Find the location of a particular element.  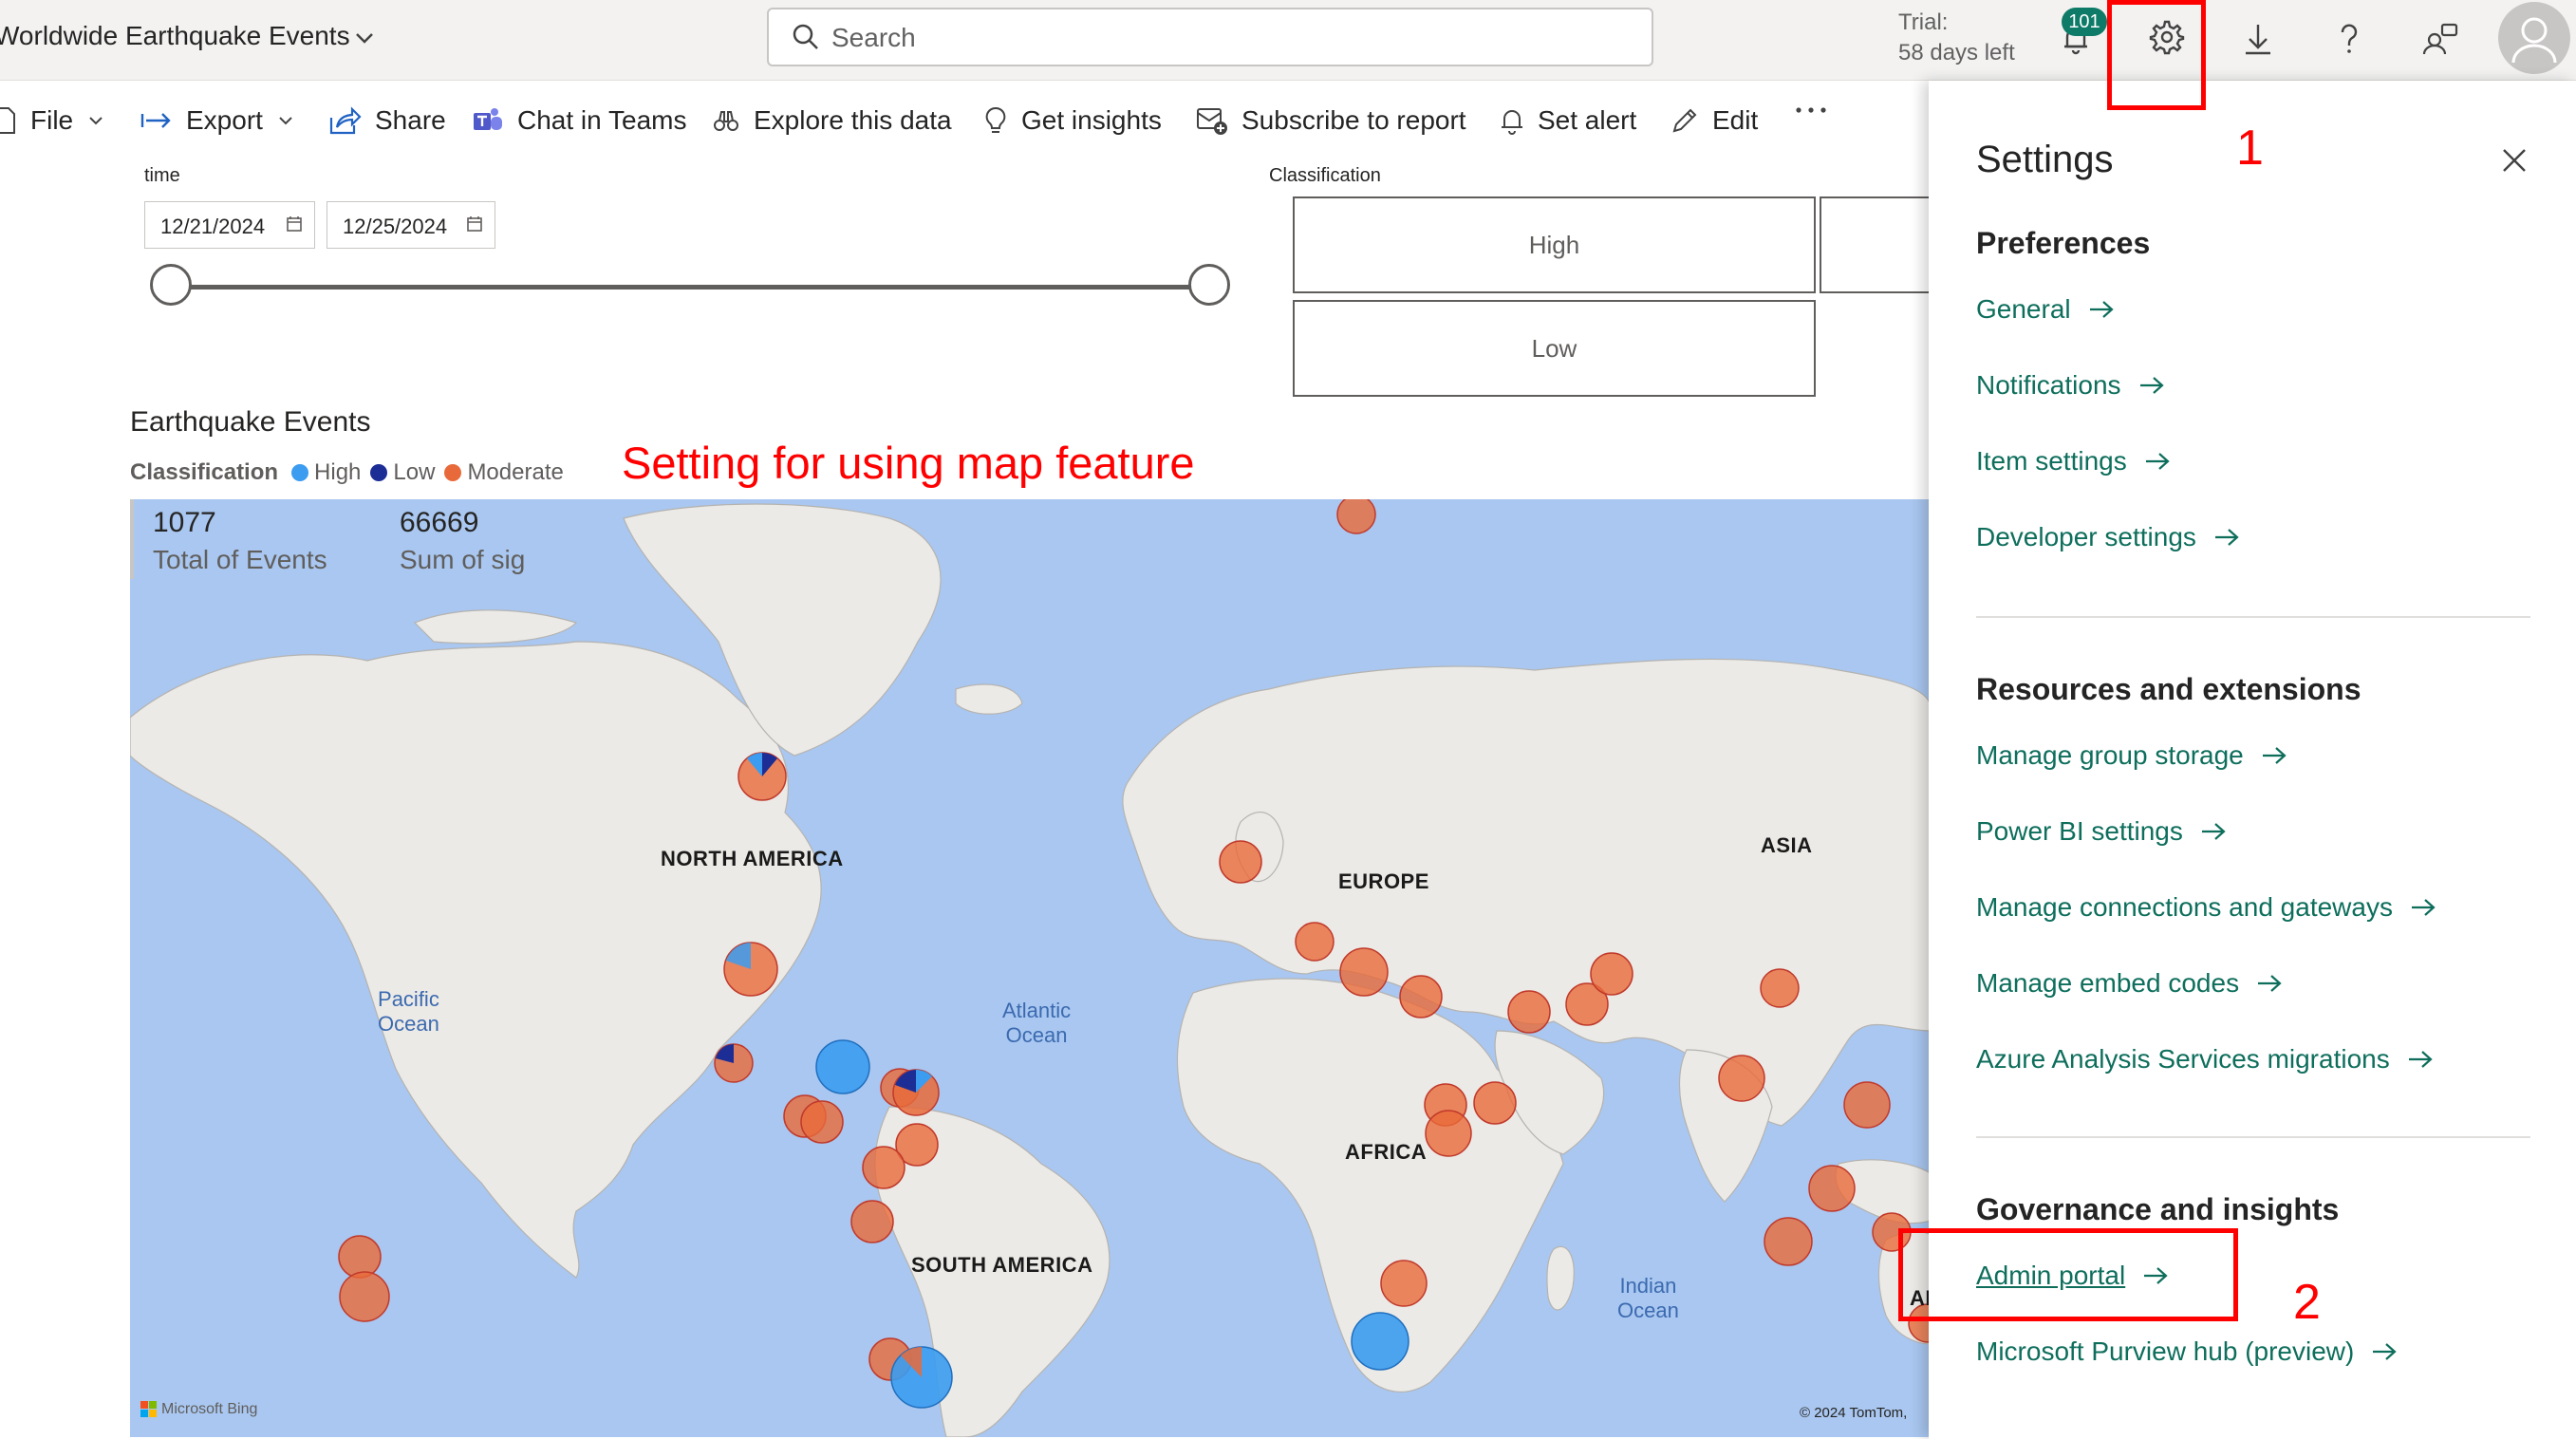

link-general: General is located at coordinates (2046, 309).